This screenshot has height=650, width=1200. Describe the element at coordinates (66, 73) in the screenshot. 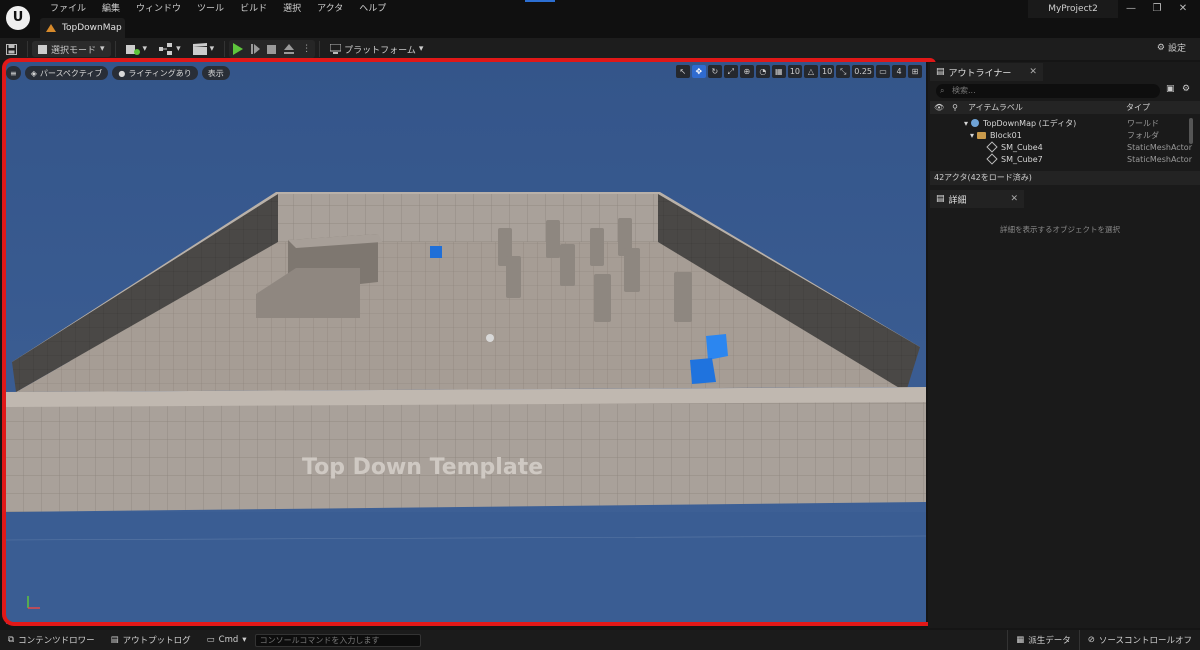

I see `perspective-button: ◈ パースペクティブ` at that location.